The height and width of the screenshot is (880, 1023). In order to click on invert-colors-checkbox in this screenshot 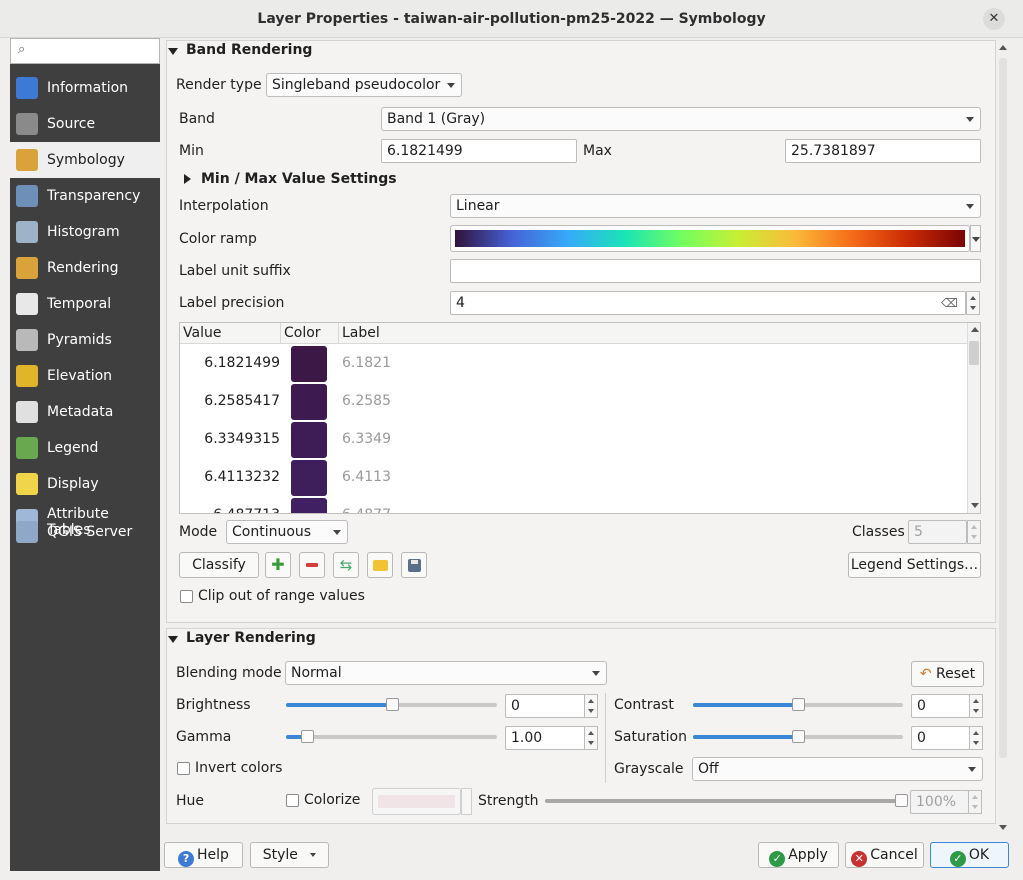, I will do `click(183, 768)`.